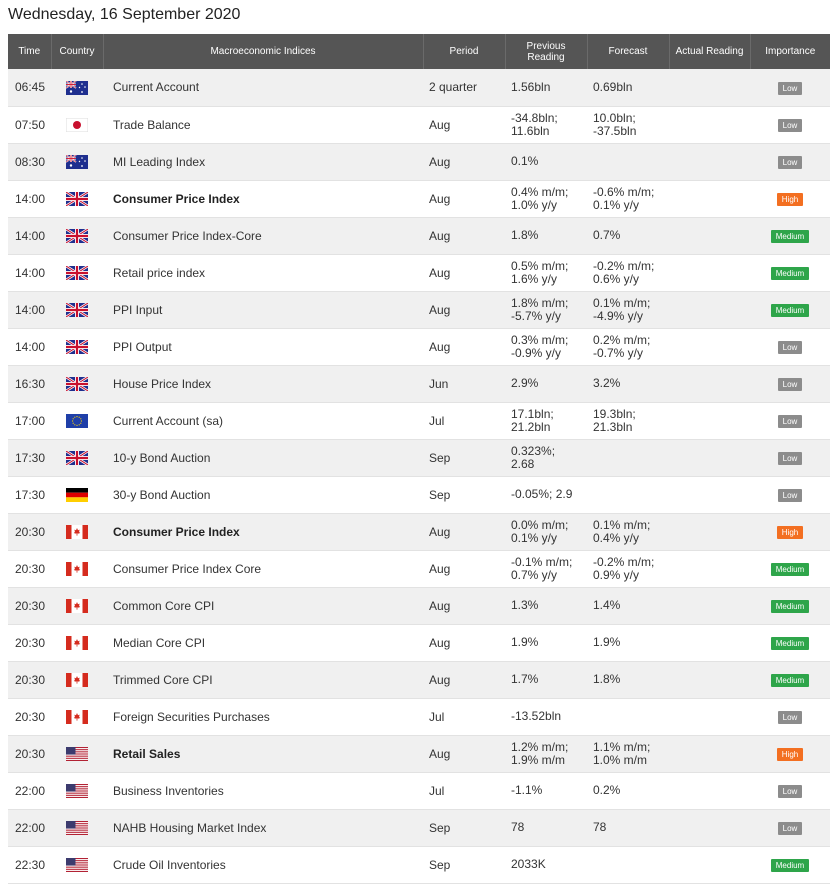 This screenshot has width=840, height=893. I want to click on indicator-name: 10-y Bond Auction, so click(263, 458).